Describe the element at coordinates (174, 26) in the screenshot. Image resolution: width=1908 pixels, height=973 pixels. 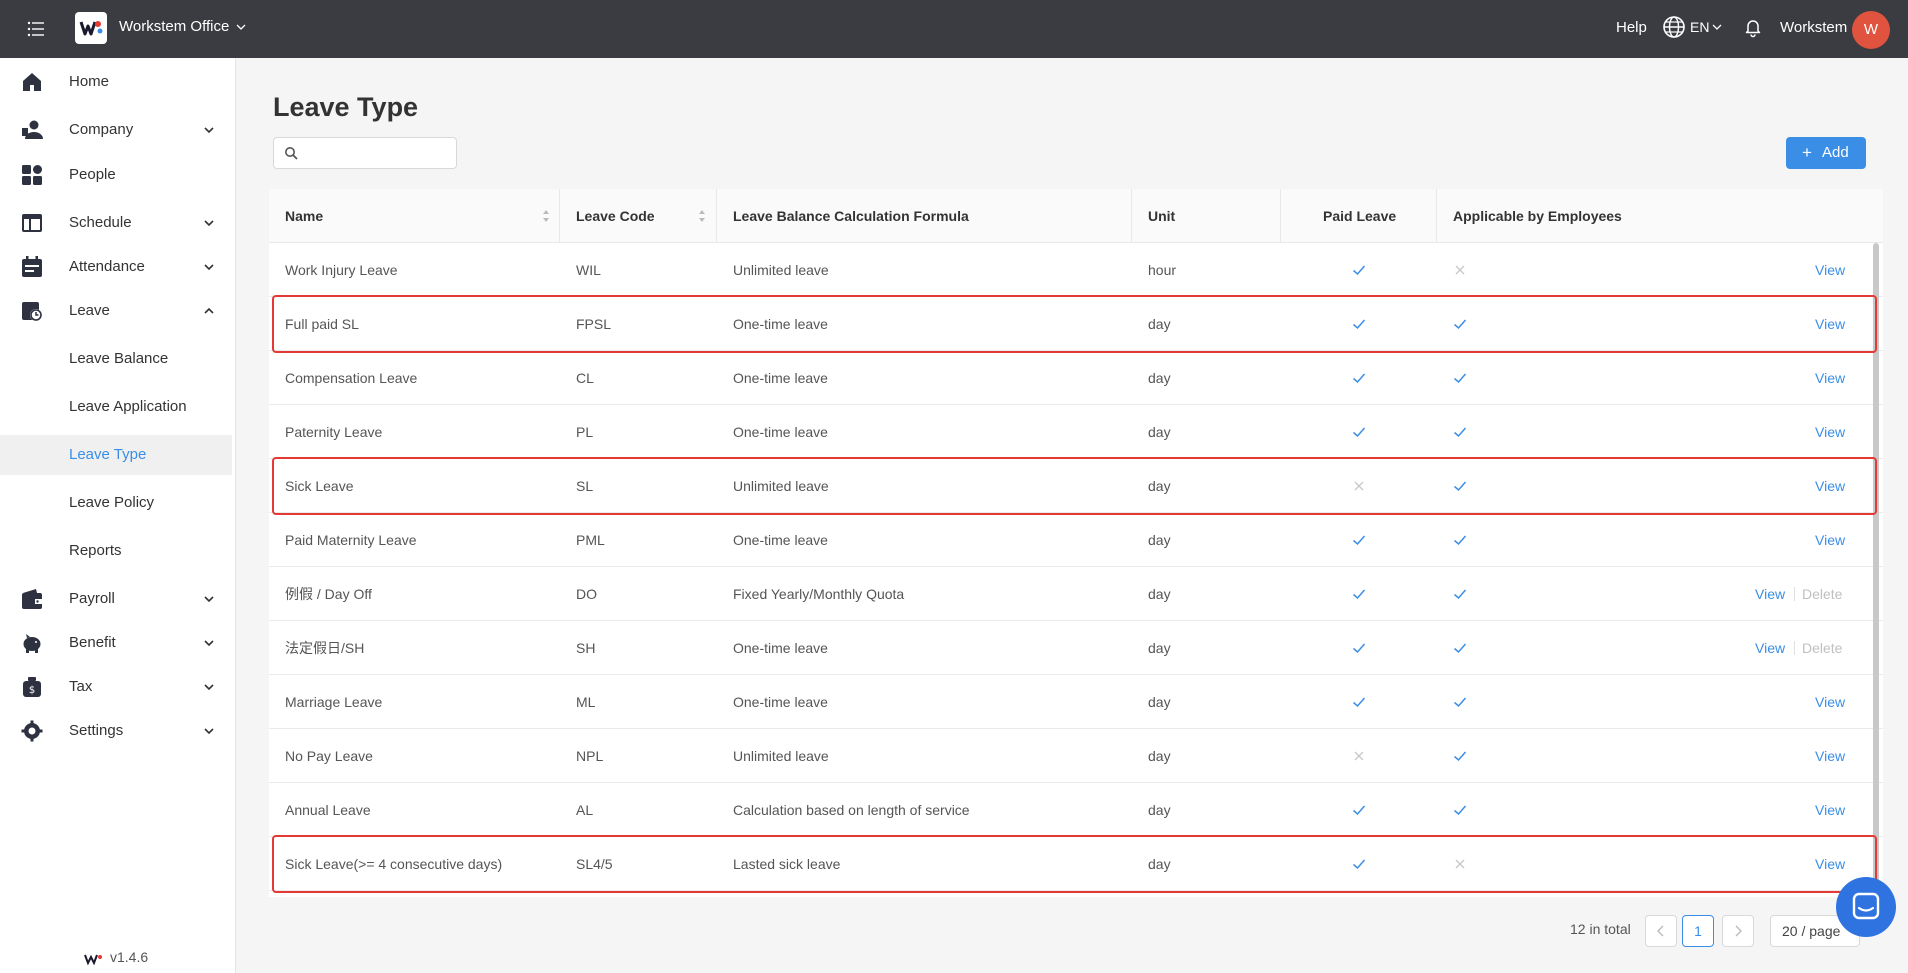
I see `app-name: Workstem Office` at that location.